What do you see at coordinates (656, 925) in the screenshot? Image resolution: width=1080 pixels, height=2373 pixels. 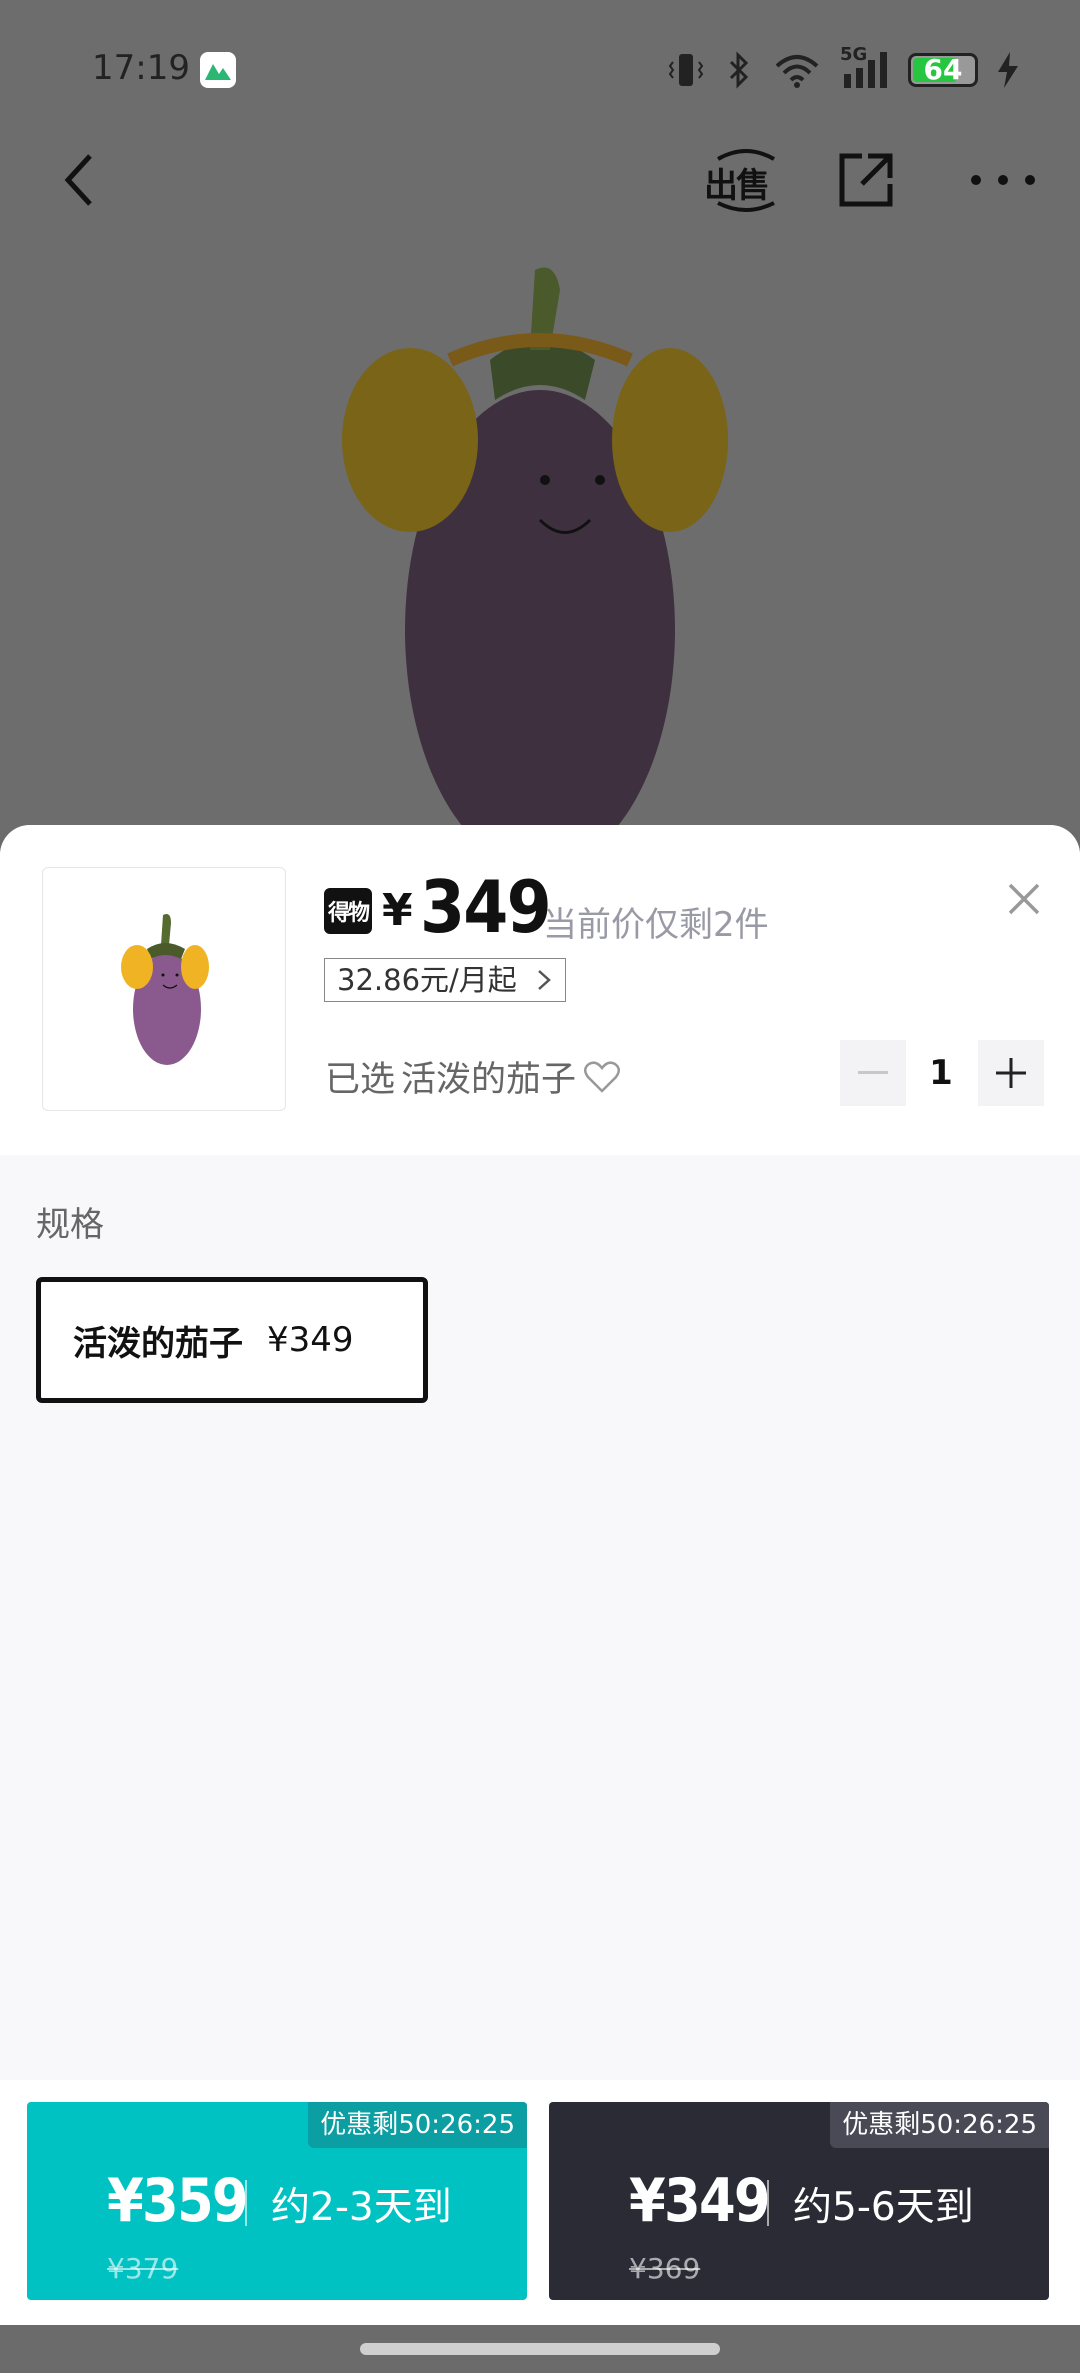 I see `stock-note: 当前价仅剩2件` at bounding box center [656, 925].